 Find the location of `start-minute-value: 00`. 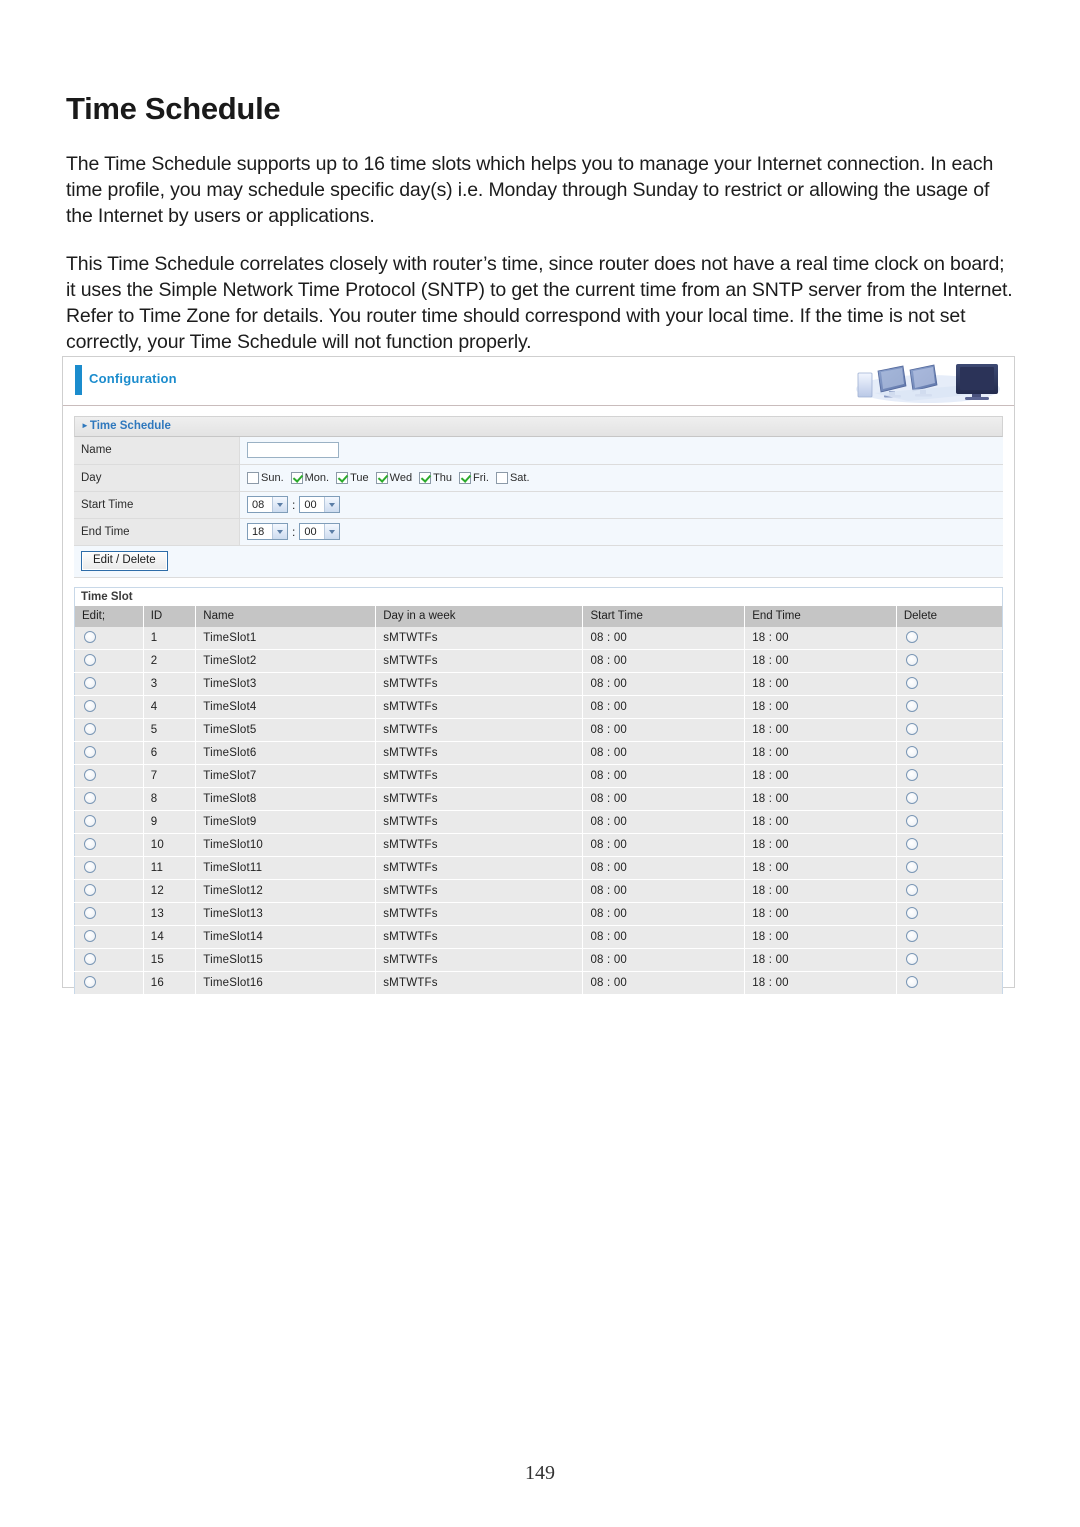

start-minute-value: 00 is located at coordinates (310, 504).